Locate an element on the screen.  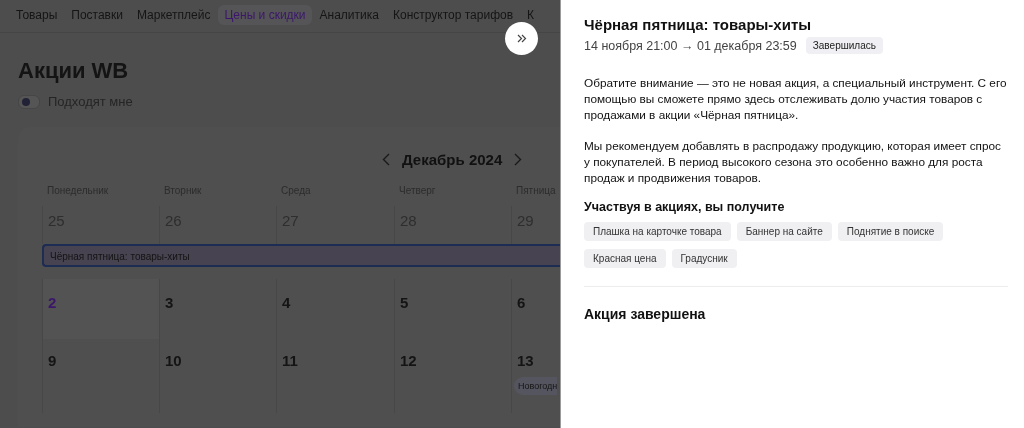
benefit-tag: Плашка на карточке товара is located at coordinates (657, 231).